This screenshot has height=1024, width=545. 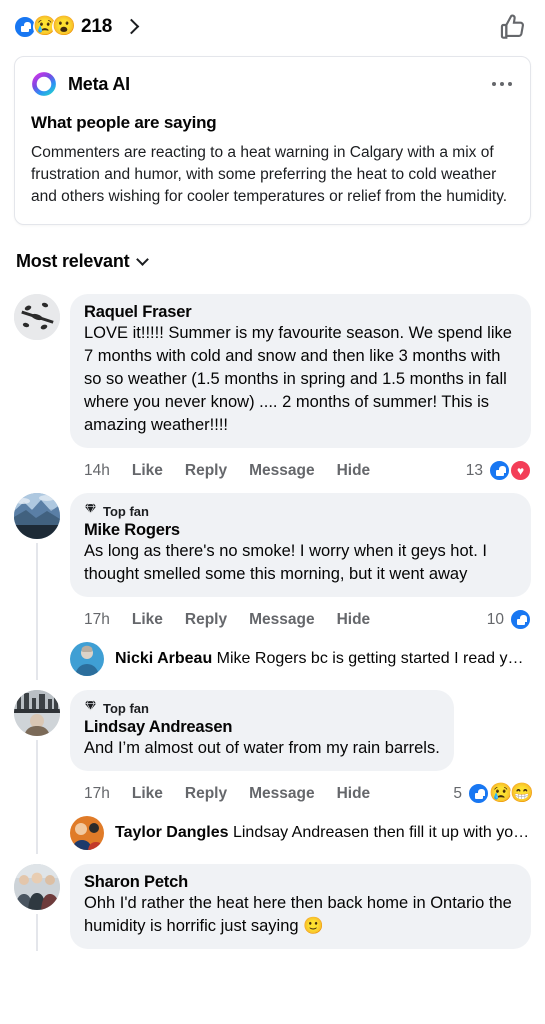 What do you see at coordinates (37, 317) in the screenshot?
I see `avatar-raquel-fraser` at bounding box center [37, 317].